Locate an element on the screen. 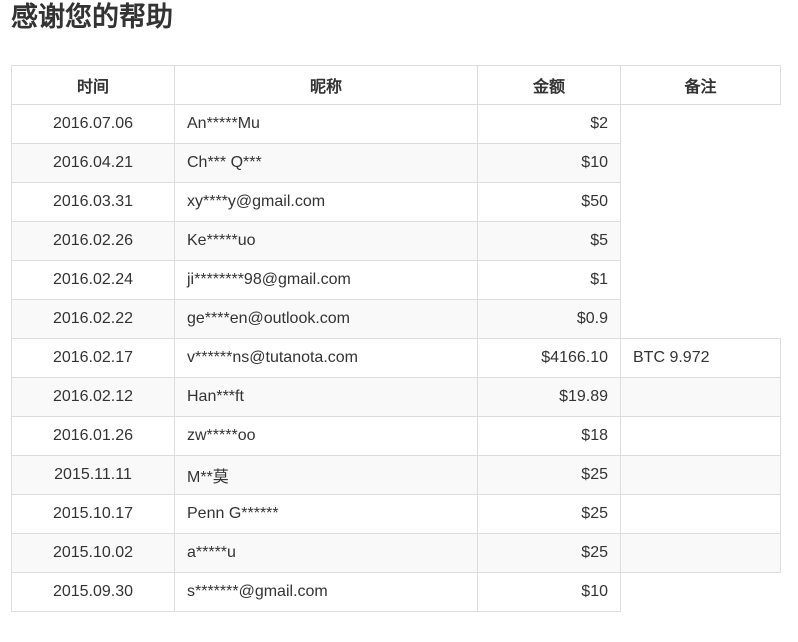  cell-amount: $18 is located at coordinates (549, 436).